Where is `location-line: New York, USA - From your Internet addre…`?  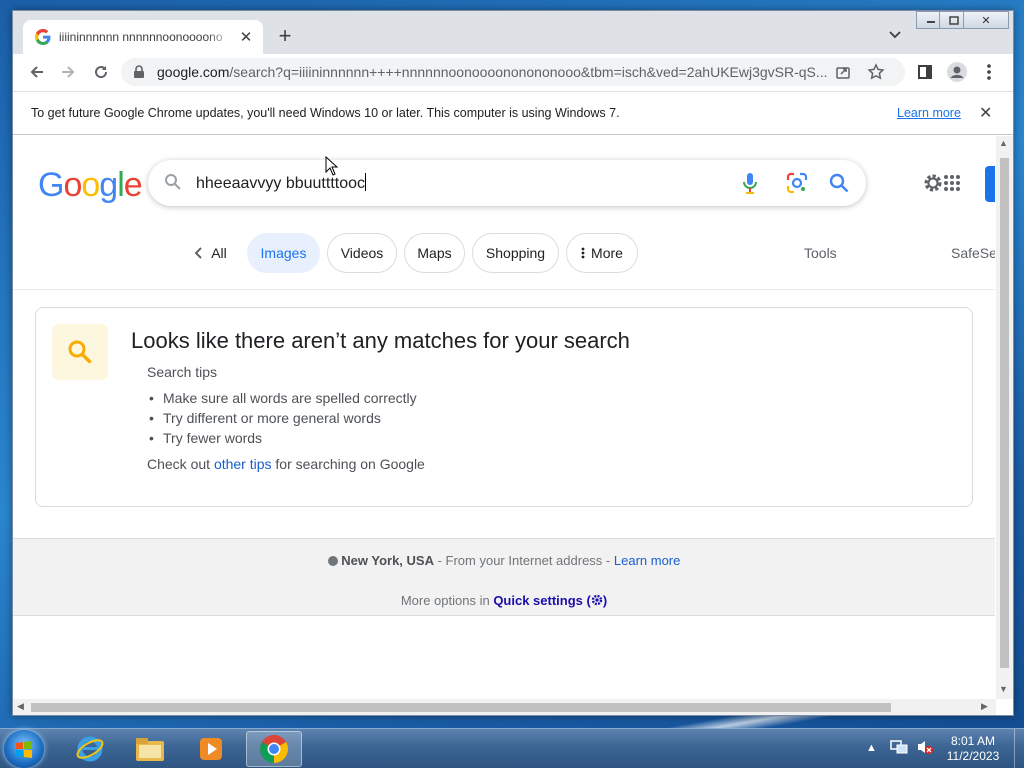 location-line: New York, USA - From your Internet addre… is located at coordinates (504, 560).